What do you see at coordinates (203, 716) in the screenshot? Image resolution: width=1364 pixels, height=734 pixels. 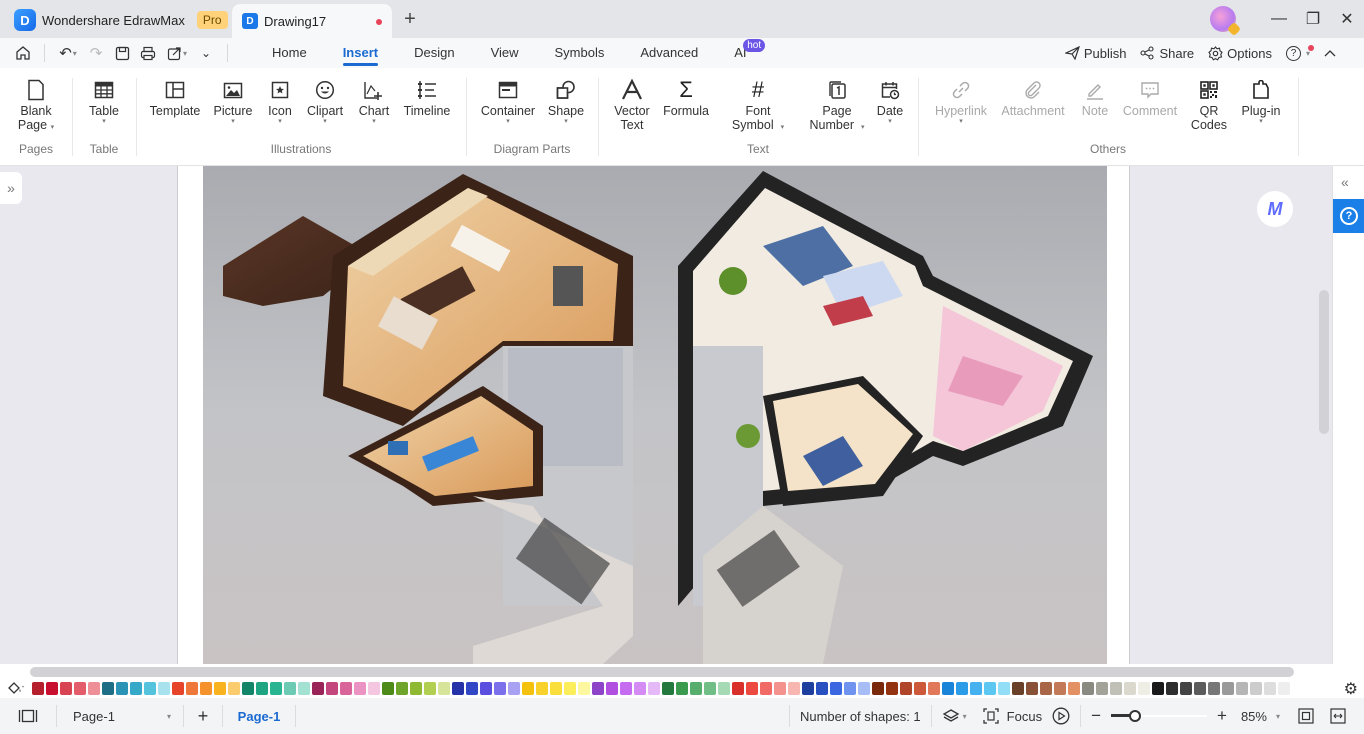 I see `add-page-button: +` at bounding box center [203, 716].